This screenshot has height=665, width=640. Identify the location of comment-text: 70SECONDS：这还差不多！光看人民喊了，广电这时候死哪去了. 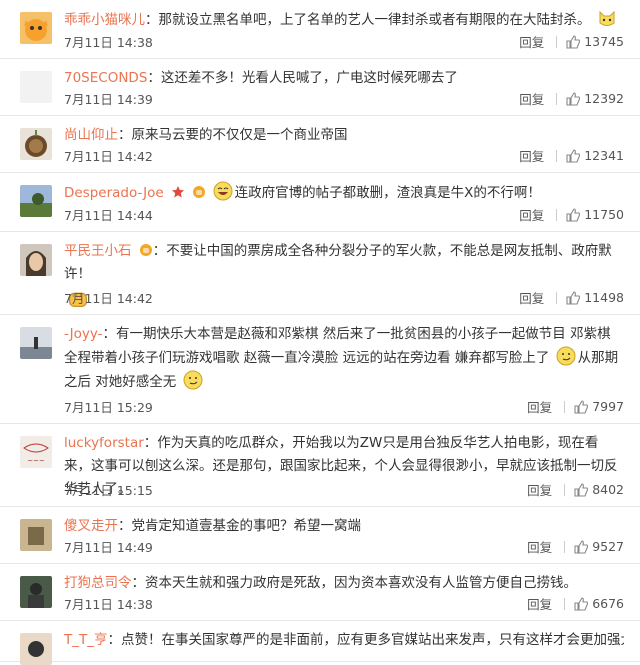
(261, 78).